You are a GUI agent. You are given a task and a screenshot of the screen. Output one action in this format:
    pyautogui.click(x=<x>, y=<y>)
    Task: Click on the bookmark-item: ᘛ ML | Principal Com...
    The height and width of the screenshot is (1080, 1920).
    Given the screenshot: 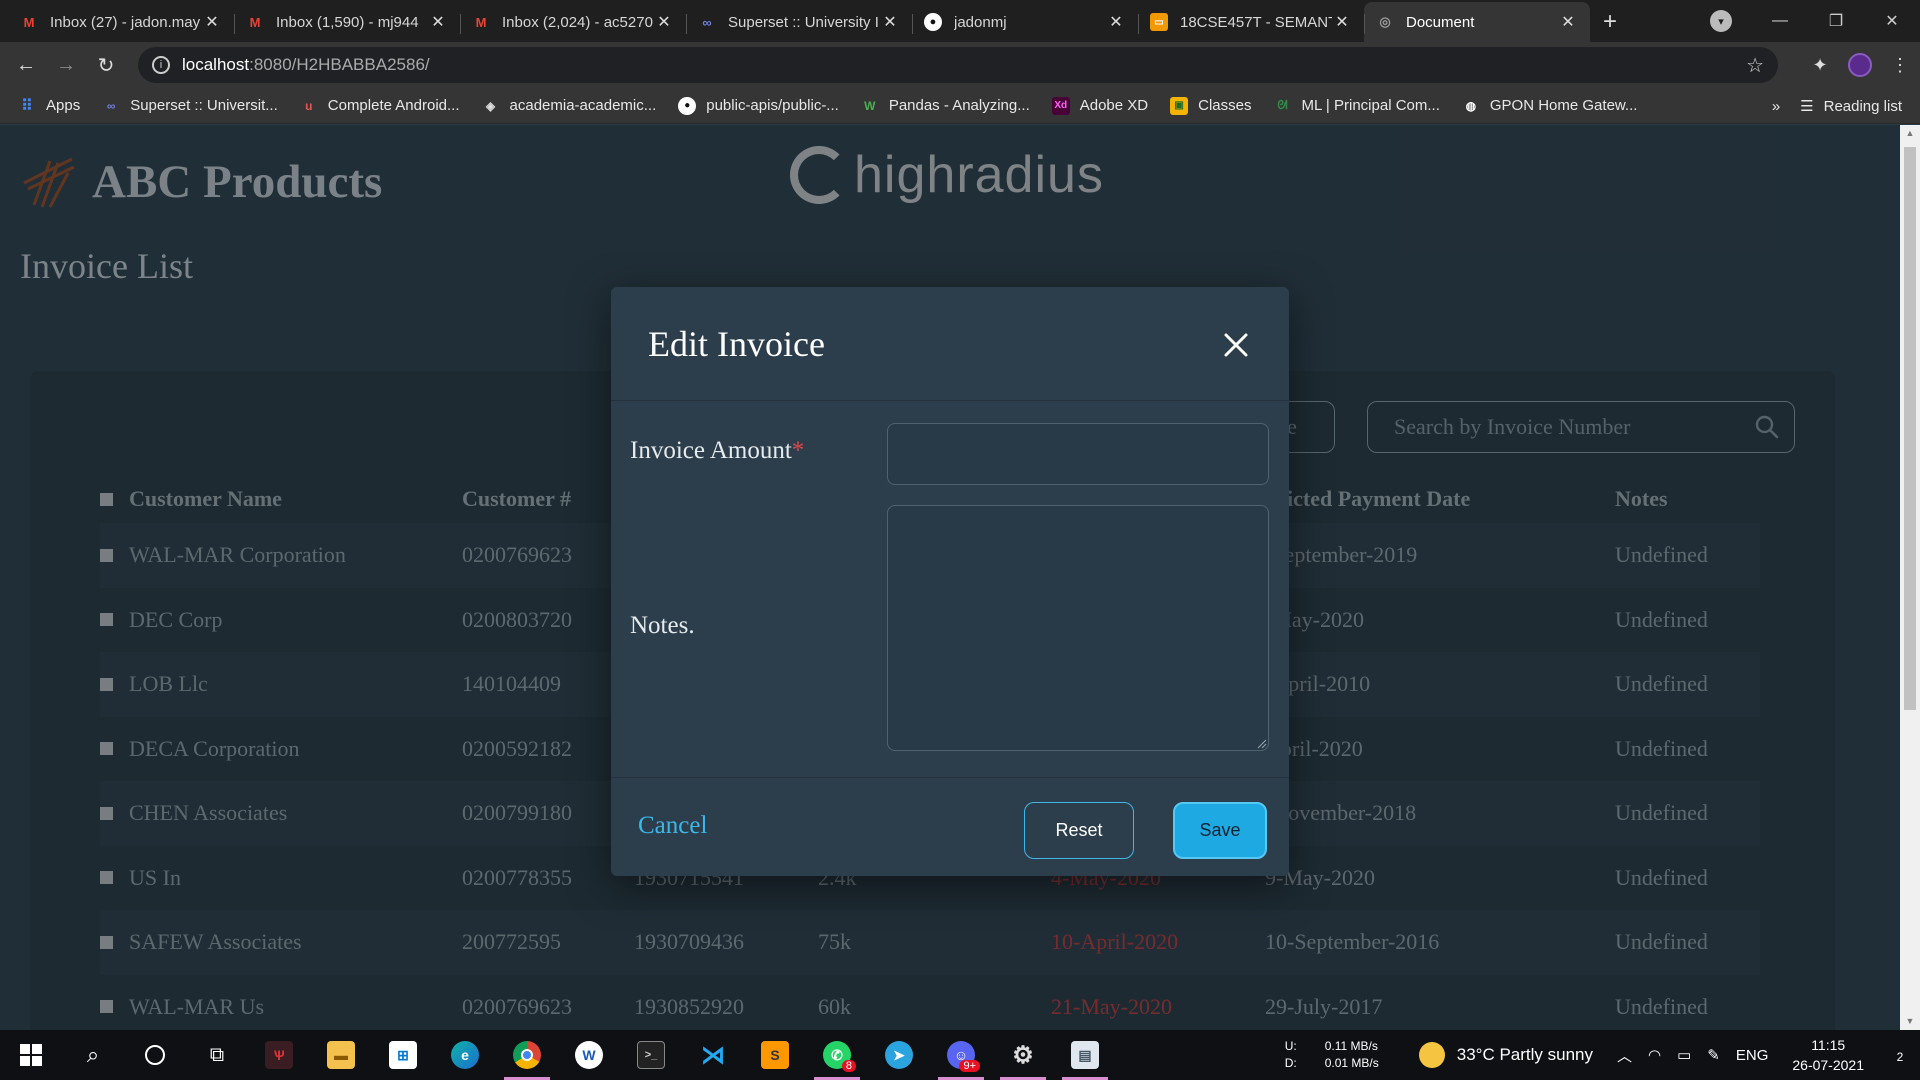 What is the action you would take?
    pyautogui.click(x=1356, y=106)
    